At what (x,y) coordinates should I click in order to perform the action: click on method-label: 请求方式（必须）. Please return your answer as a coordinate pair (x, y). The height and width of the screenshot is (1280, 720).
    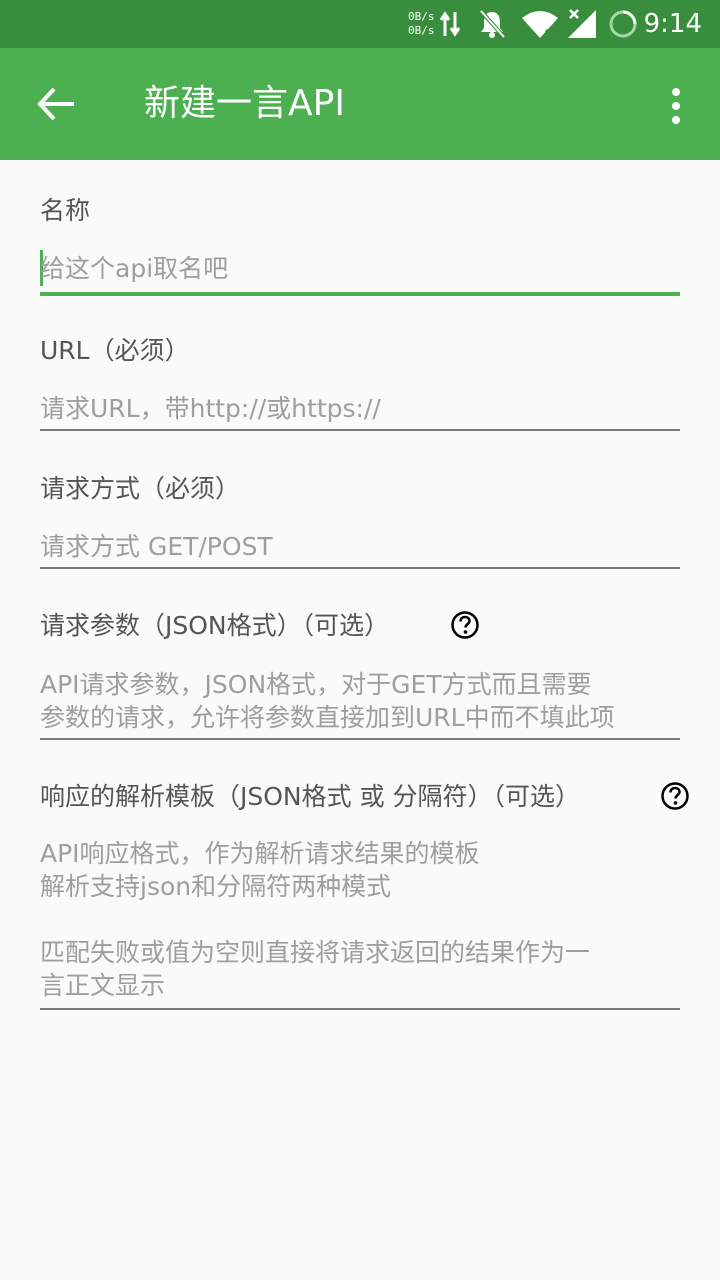
    Looking at the image, I should click on (140, 488).